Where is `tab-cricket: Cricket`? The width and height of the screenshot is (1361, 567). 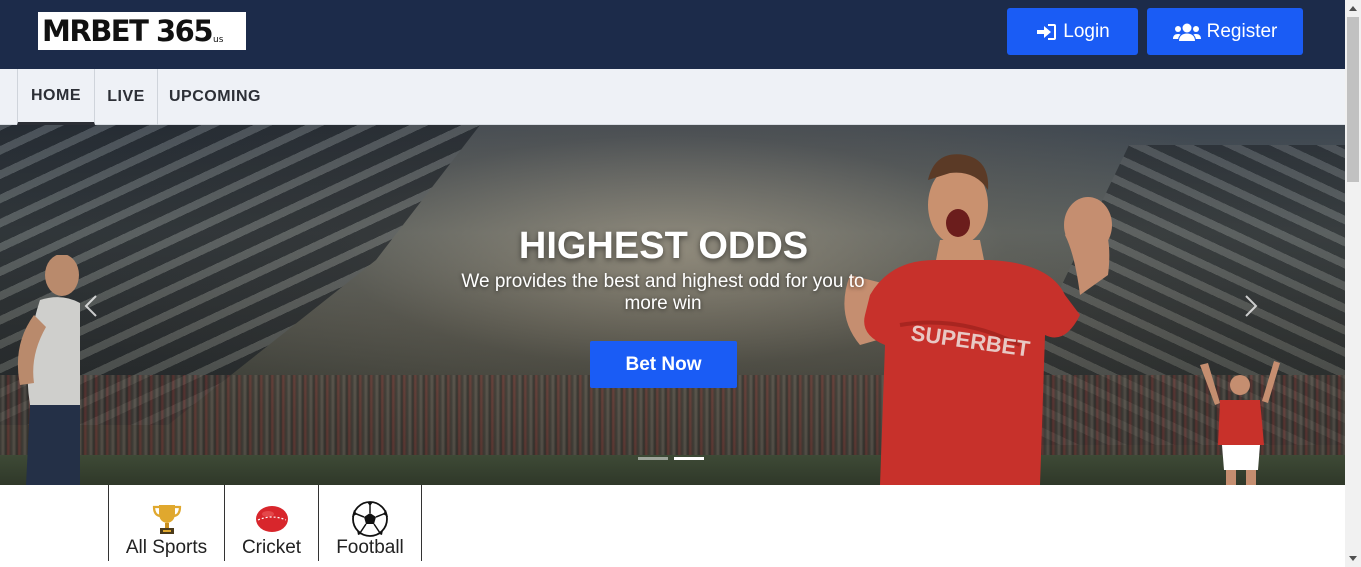
tab-cricket: Cricket is located at coordinates (271, 526).